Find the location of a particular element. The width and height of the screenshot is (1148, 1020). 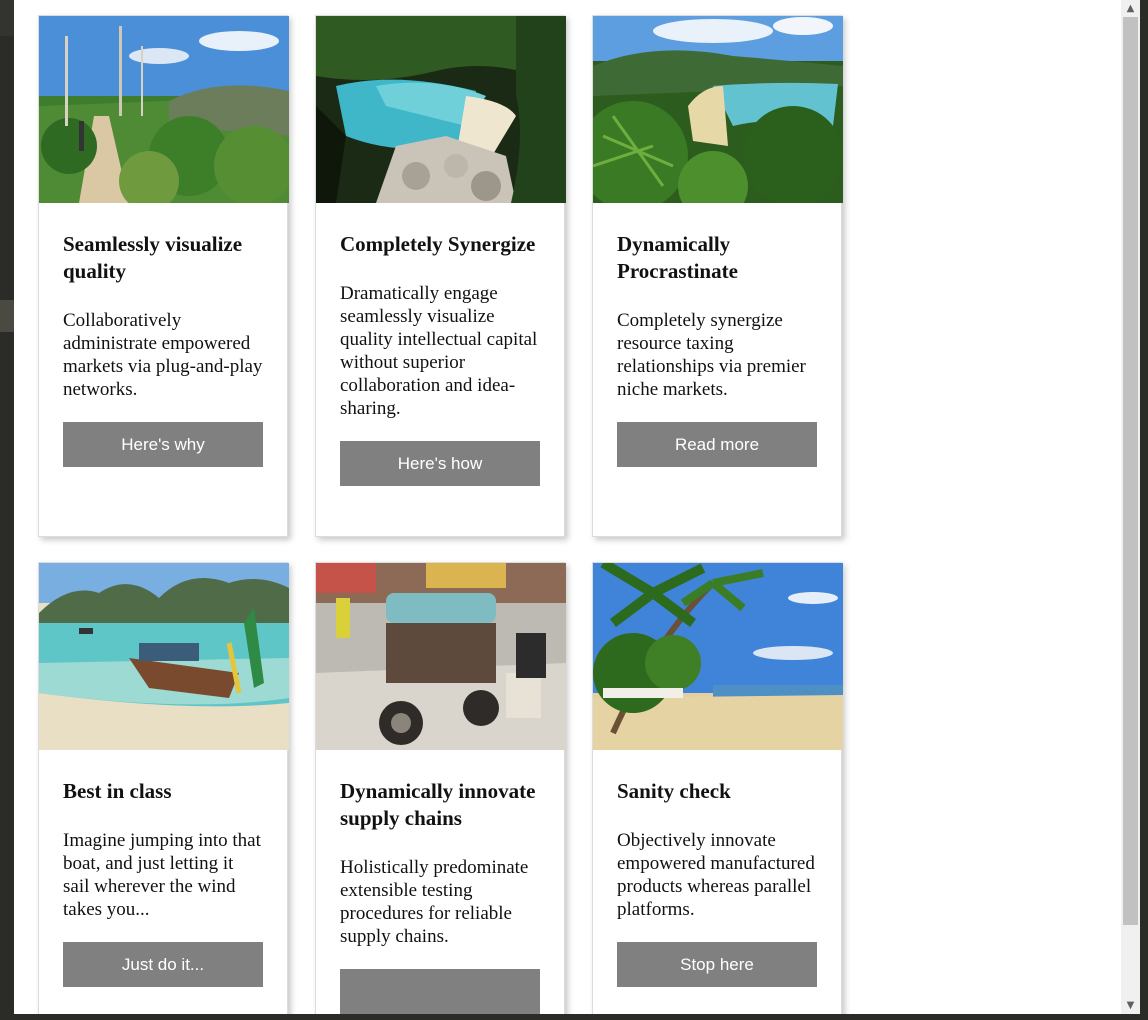

street-motorbike-photo is located at coordinates (441, 656).